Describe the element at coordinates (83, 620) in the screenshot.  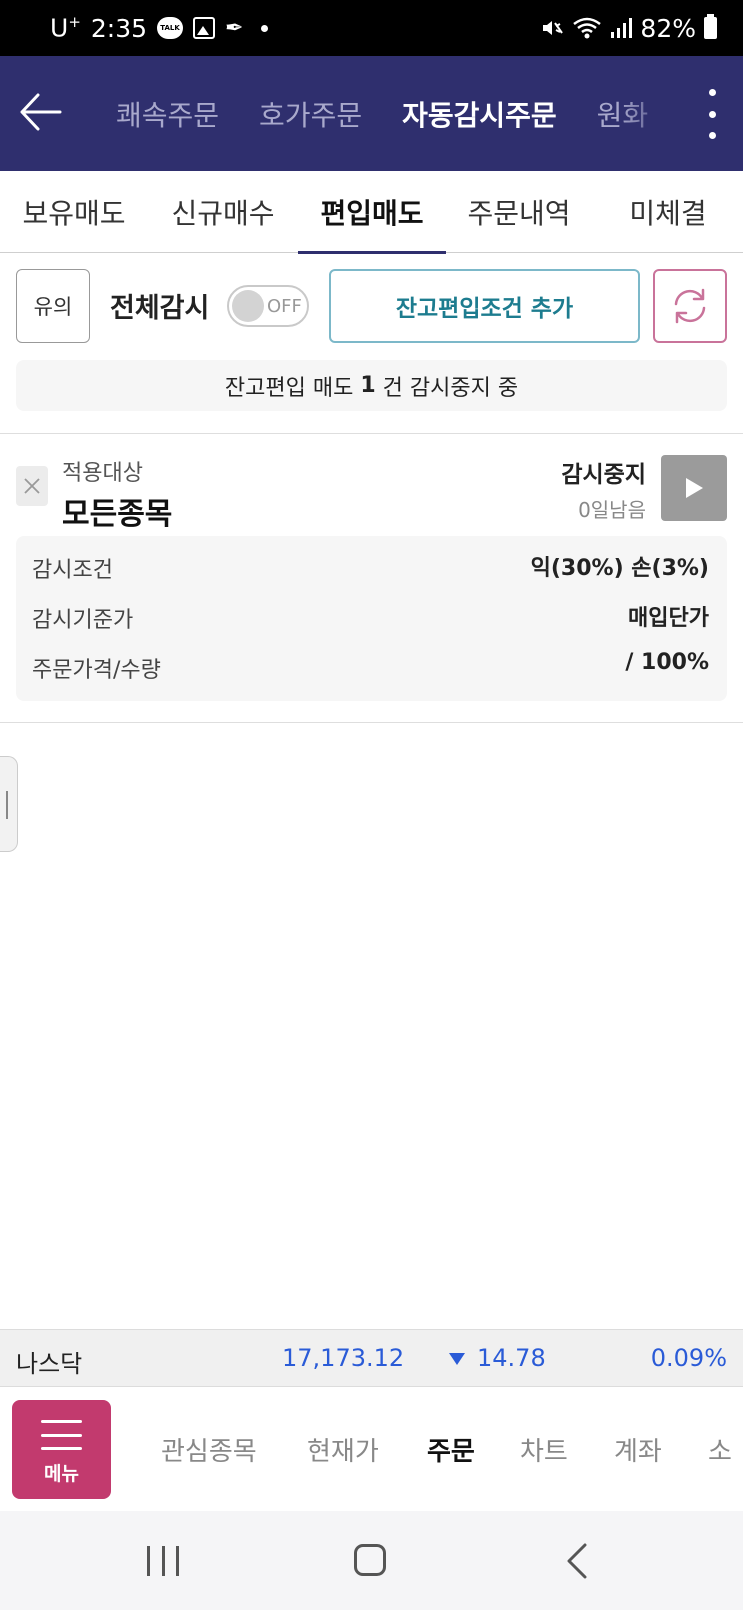
I see `detail-label: 감시기준가` at that location.